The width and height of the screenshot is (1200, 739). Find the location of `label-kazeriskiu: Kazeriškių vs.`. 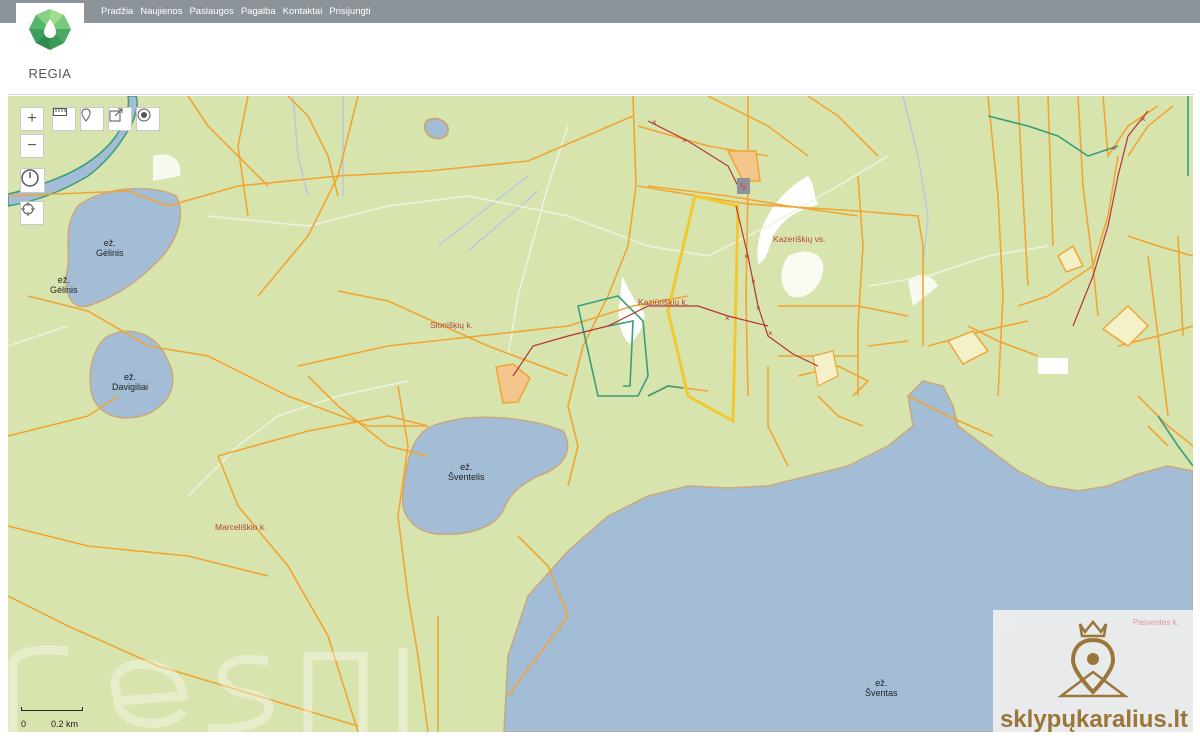

label-kazeriskiu: Kazeriškių vs. is located at coordinates (799, 239).